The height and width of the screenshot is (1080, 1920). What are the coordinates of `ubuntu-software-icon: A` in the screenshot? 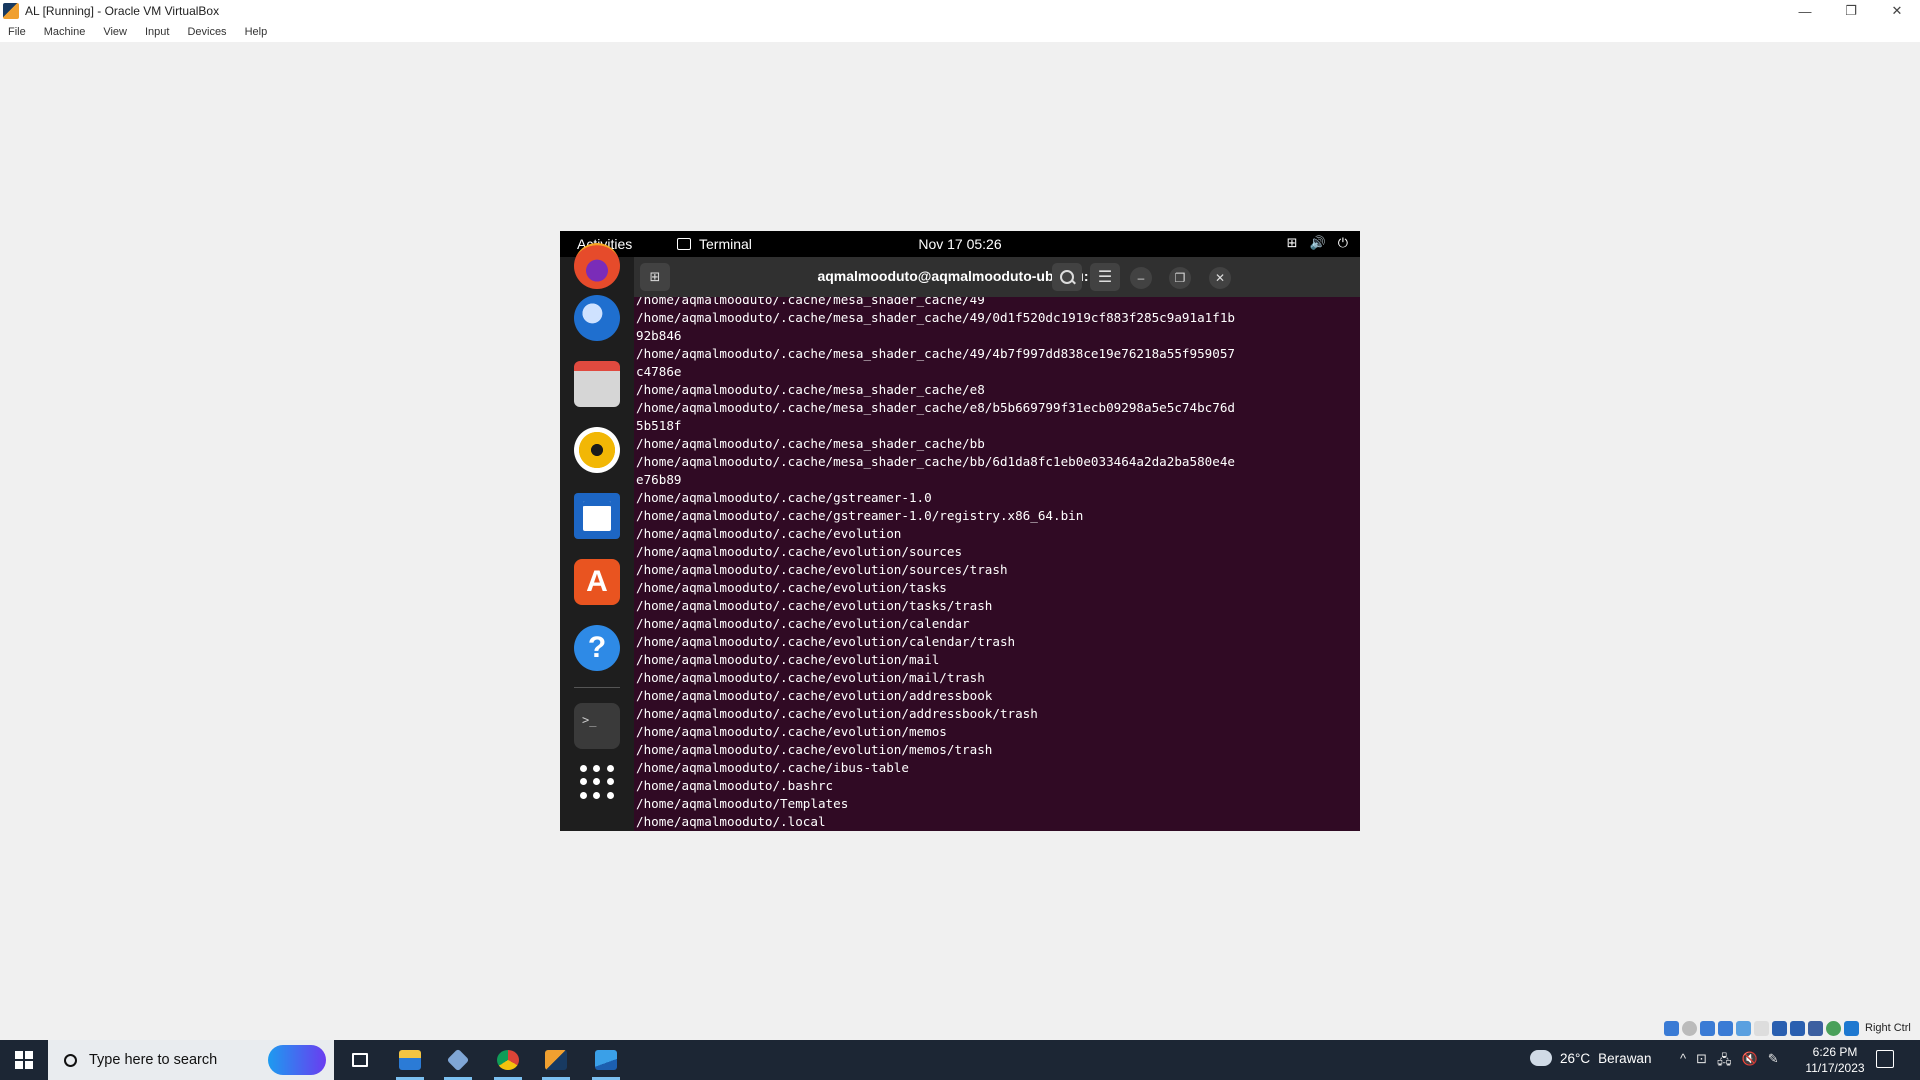 It's located at (597, 582).